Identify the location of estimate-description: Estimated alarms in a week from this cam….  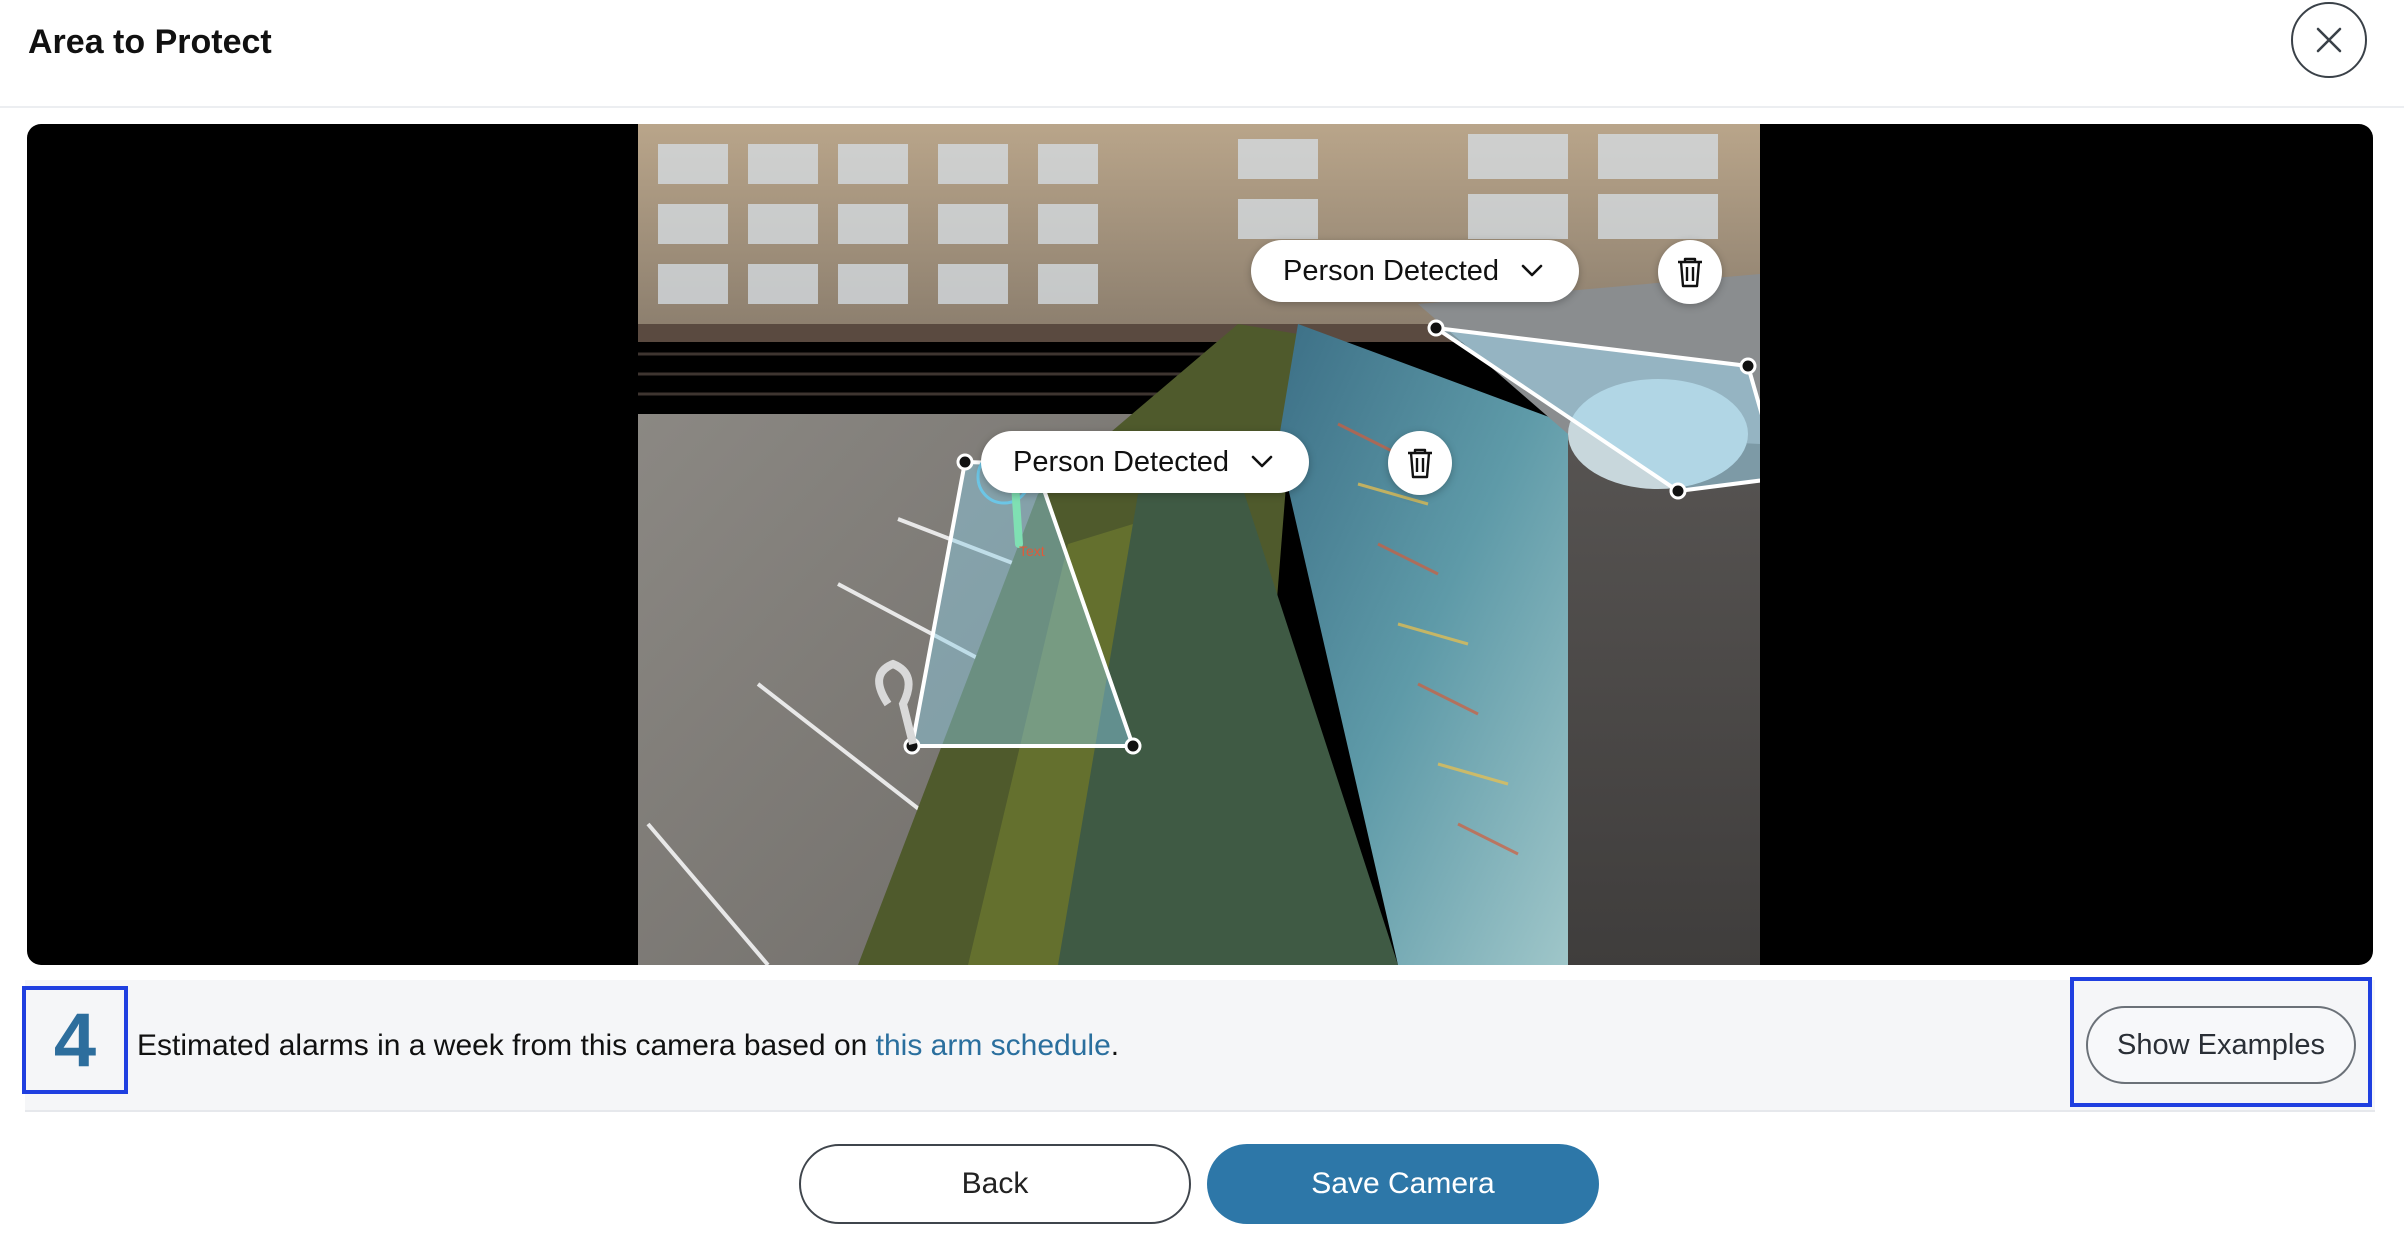
(628, 1046).